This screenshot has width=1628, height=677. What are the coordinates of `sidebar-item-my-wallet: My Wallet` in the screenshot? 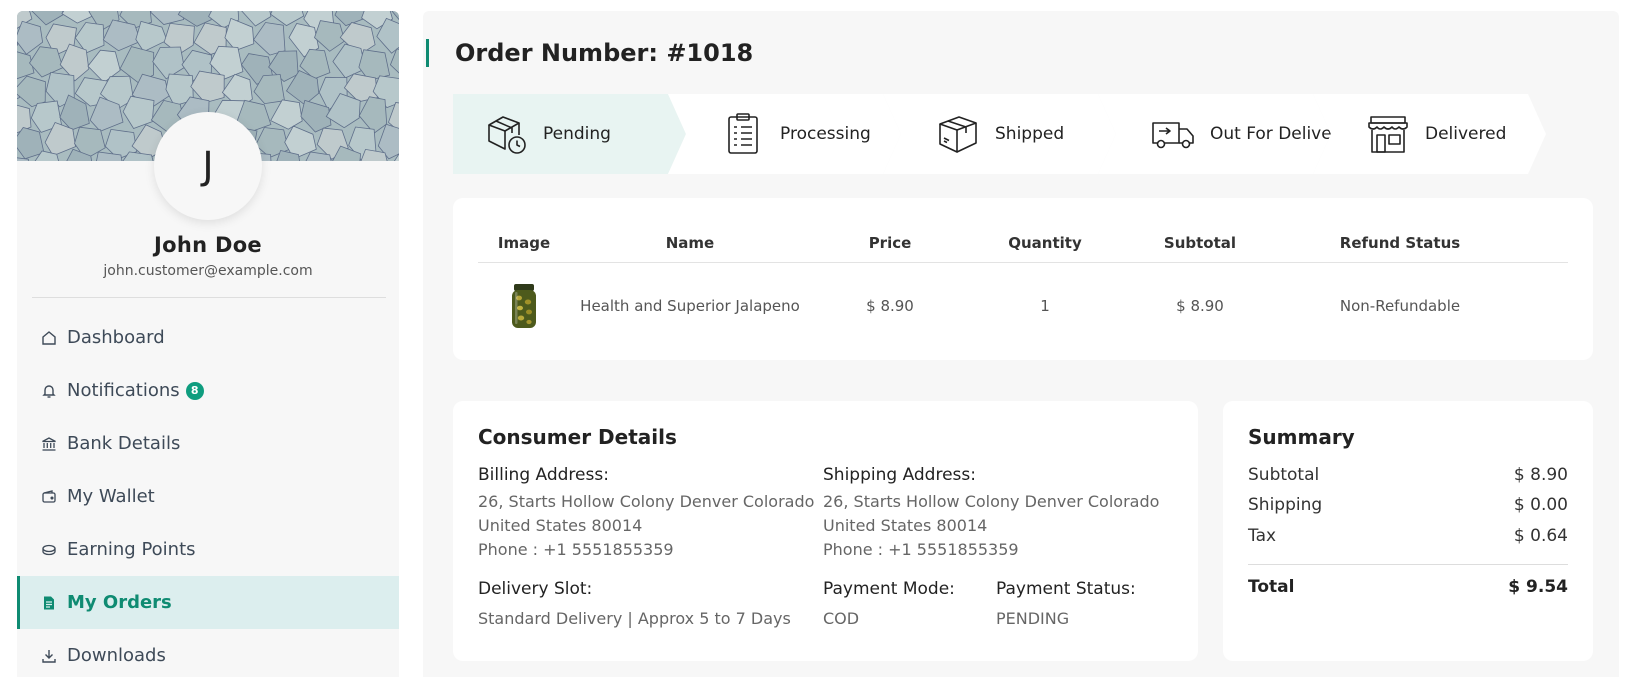 It's located at (208, 496).